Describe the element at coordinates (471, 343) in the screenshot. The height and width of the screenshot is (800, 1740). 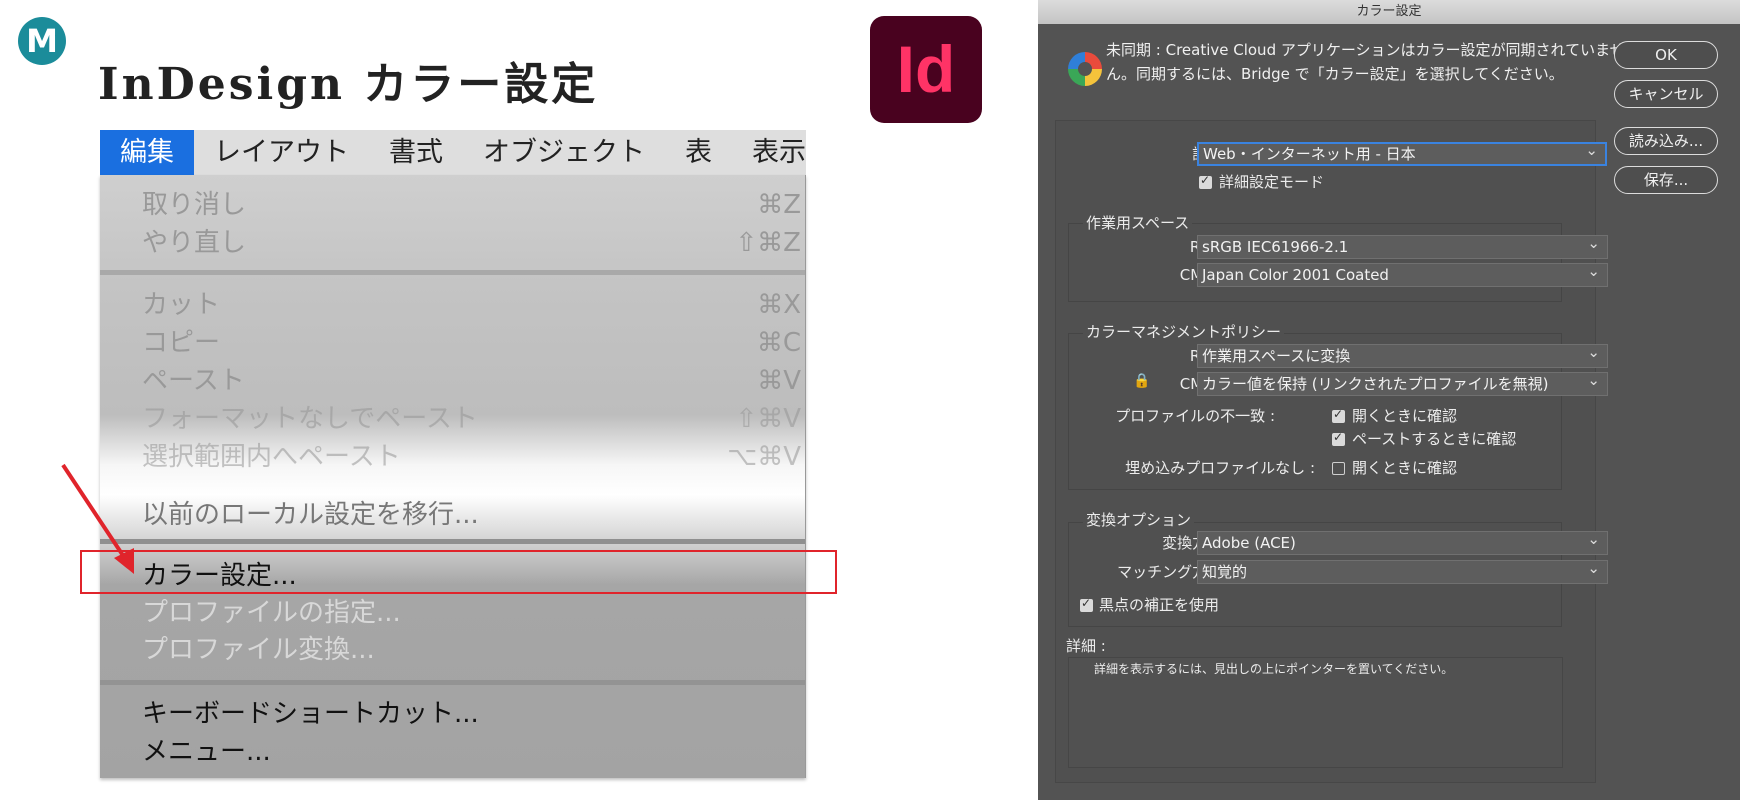
I see `menu-item-copy: コピー ⌘C` at that location.